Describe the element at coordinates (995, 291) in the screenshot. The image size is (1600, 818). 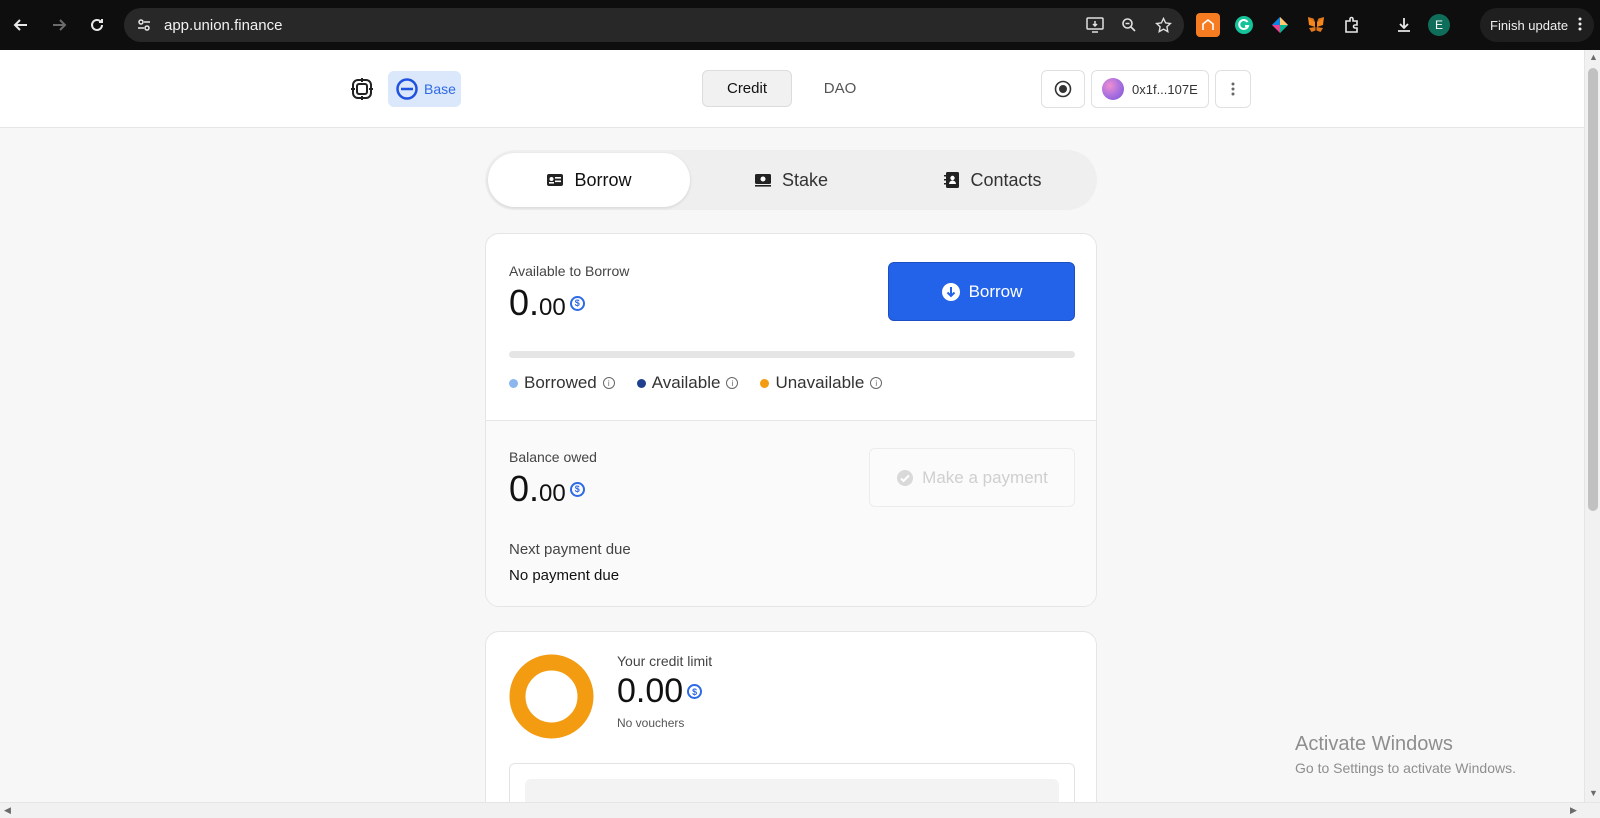
I see `borrow-button-label: Borrow` at that location.